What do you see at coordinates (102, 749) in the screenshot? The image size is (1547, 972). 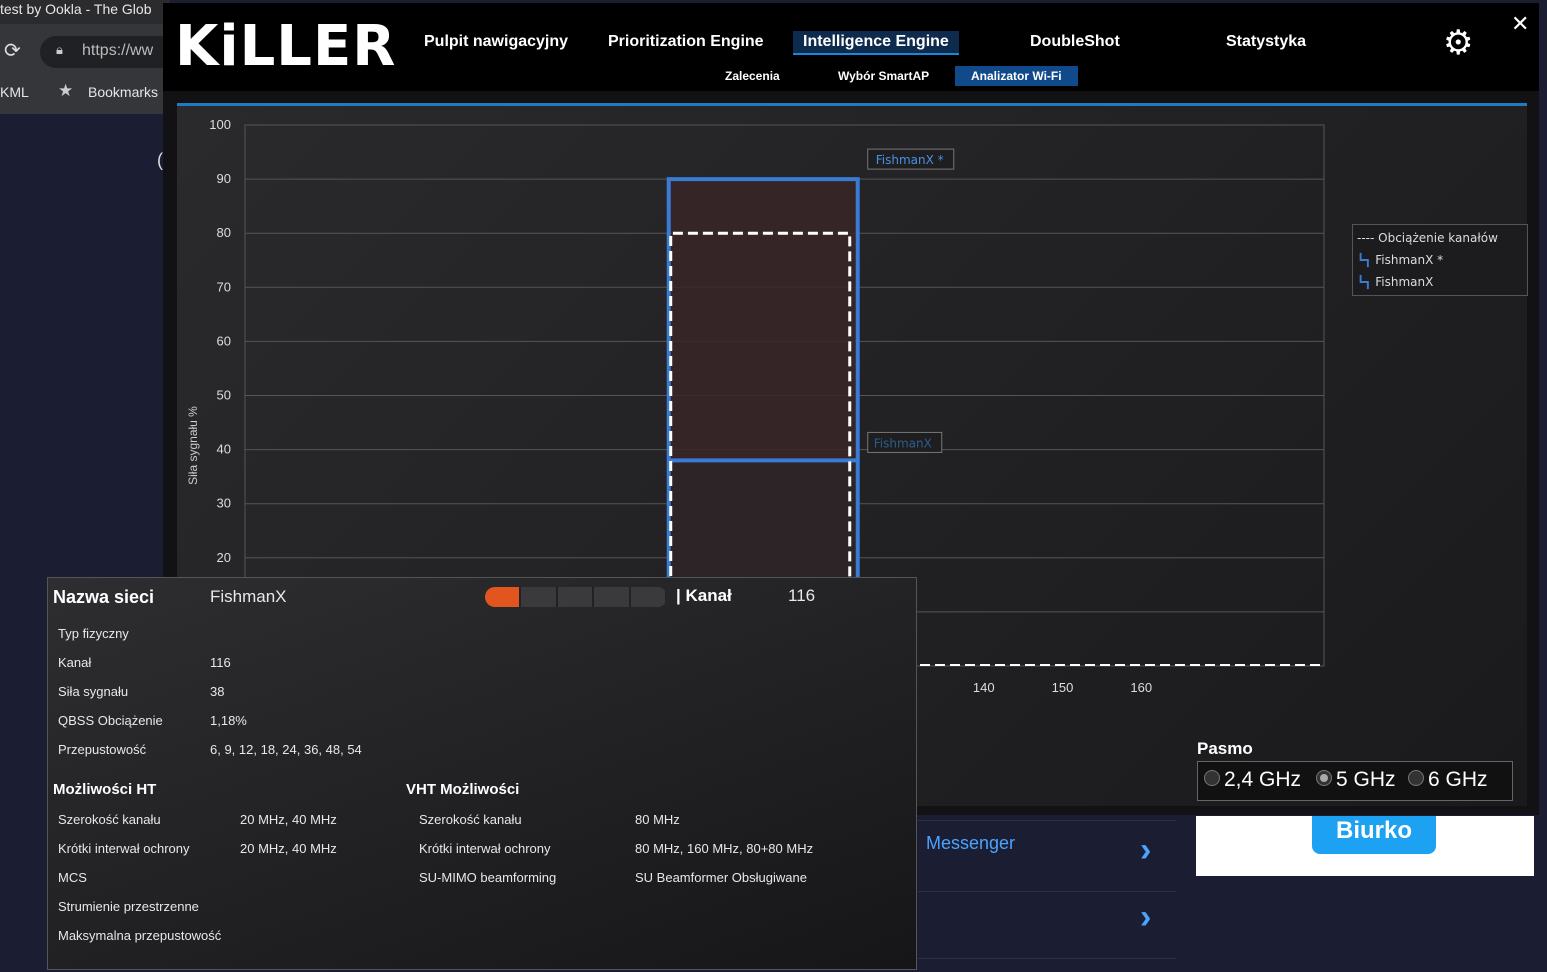 I see `row-label: Przepustowość` at bounding box center [102, 749].